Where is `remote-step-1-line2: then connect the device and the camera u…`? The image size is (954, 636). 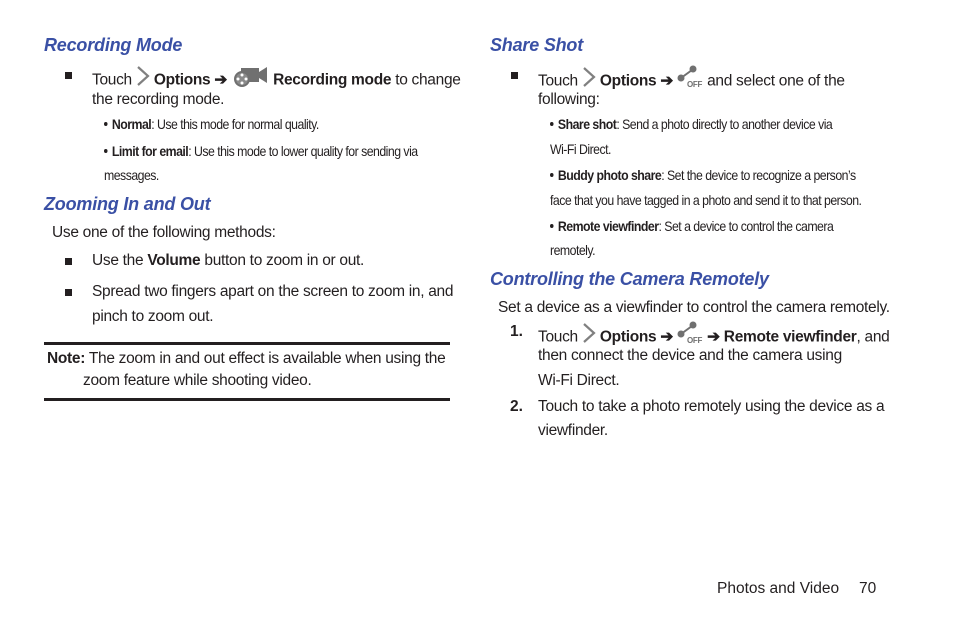 remote-step-1-line2: then connect the device and the camera u… is located at coordinates (690, 355).